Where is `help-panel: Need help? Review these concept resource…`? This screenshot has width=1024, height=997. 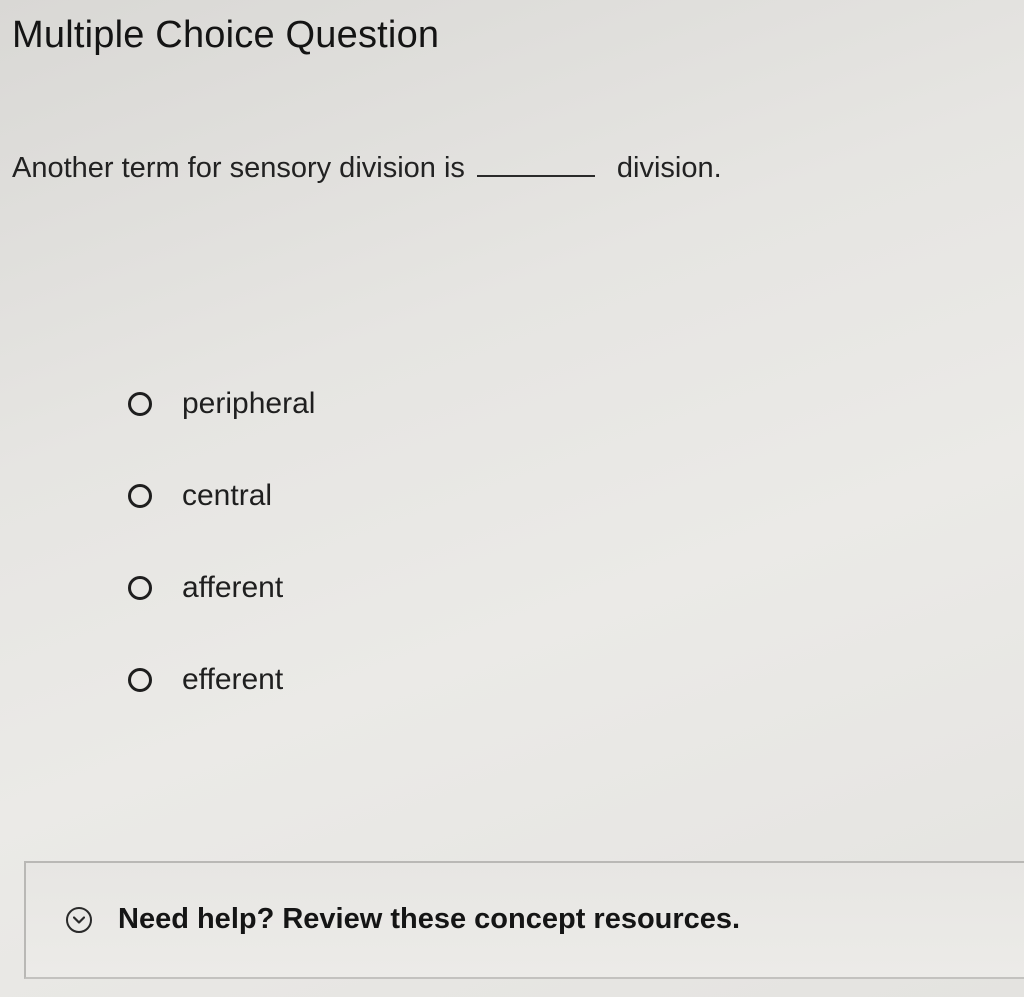 help-panel: Need help? Review these concept resource… is located at coordinates (524, 920).